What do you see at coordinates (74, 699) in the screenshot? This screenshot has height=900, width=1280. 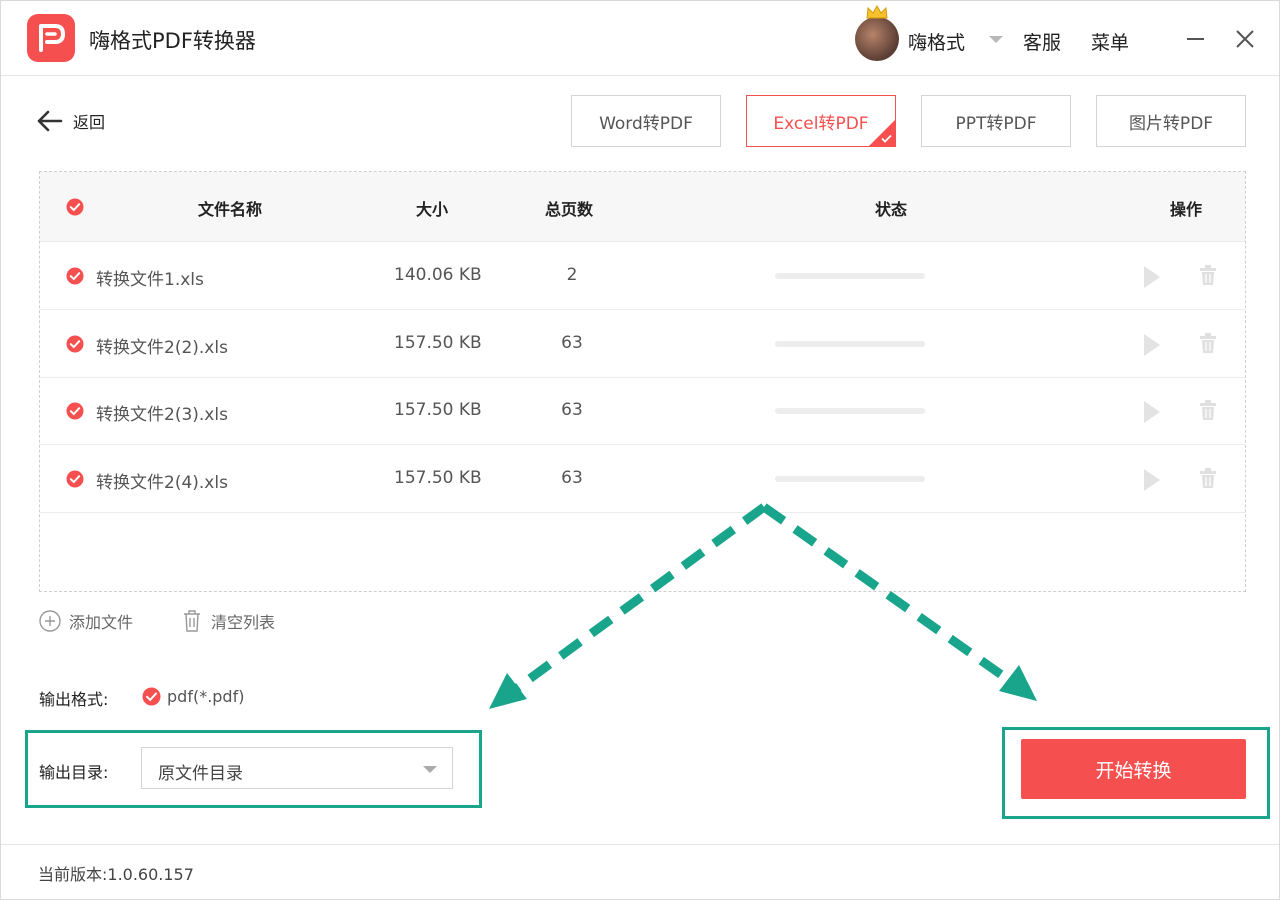 I see `output-format-label: 输出格式:` at bounding box center [74, 699].